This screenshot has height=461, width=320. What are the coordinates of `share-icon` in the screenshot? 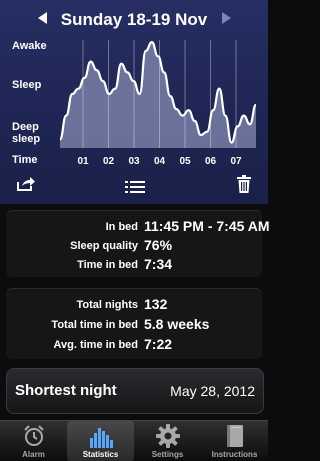 It's located at (26, 186).